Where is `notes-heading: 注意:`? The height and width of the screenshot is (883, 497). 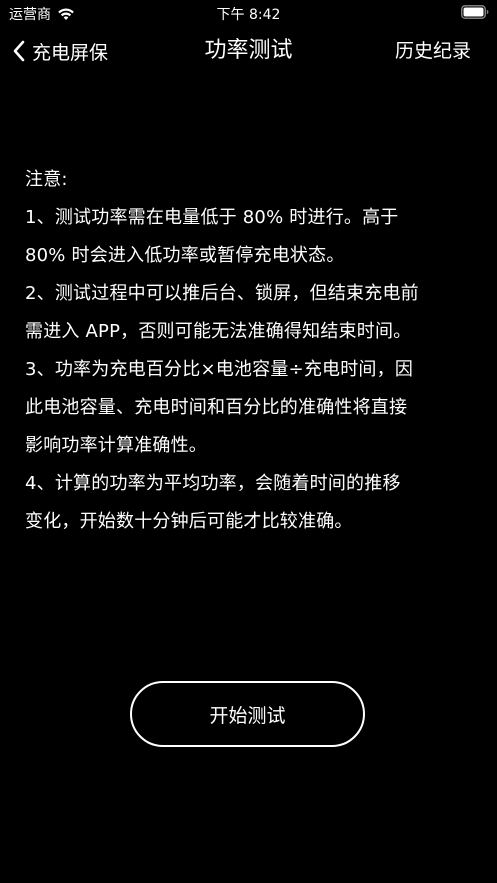
notes-heading: 注意: is located at coordinates (46, 179).